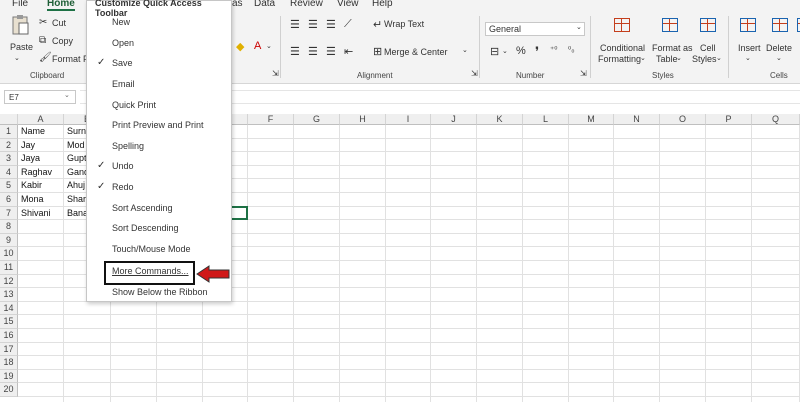 This screenshot has height=402, width=800. What do you see at coordinates (571, 49) in the screenshot?
I see `decrease-decimal-icon: ⁰₀` at bounding box center [571, 49].